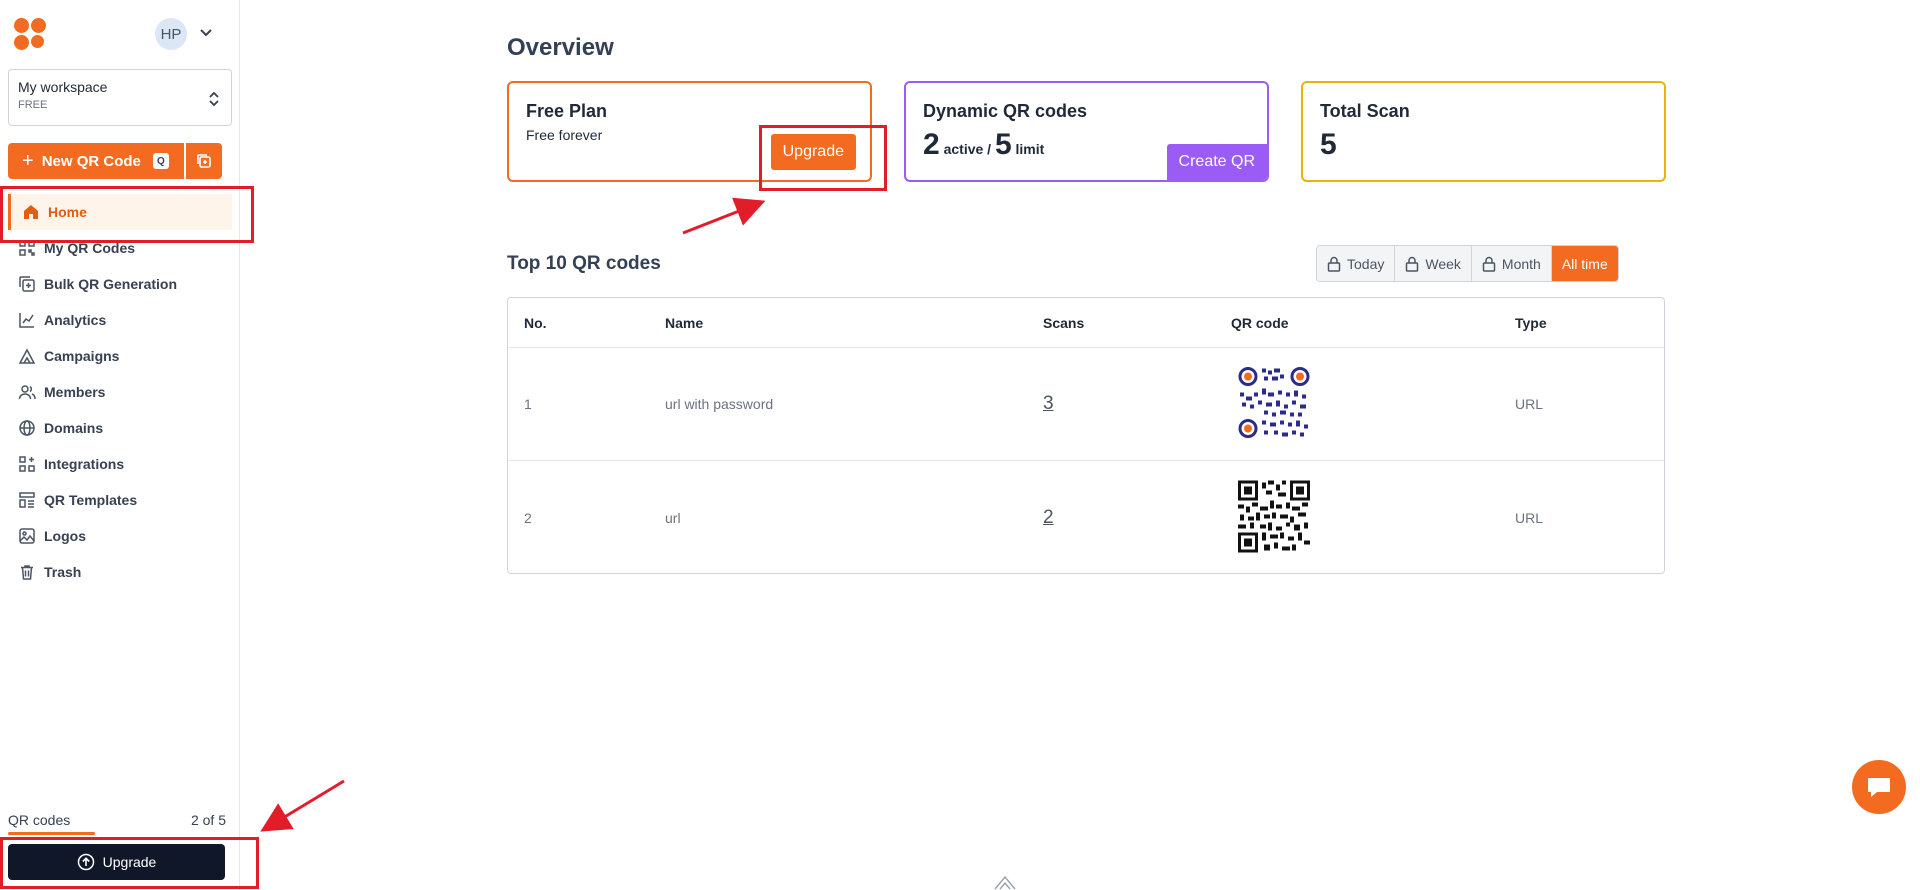 Image resolution: width=1920 pixels, height=890 pixels. I want to click on highlight-box-home, so click(127, 214).